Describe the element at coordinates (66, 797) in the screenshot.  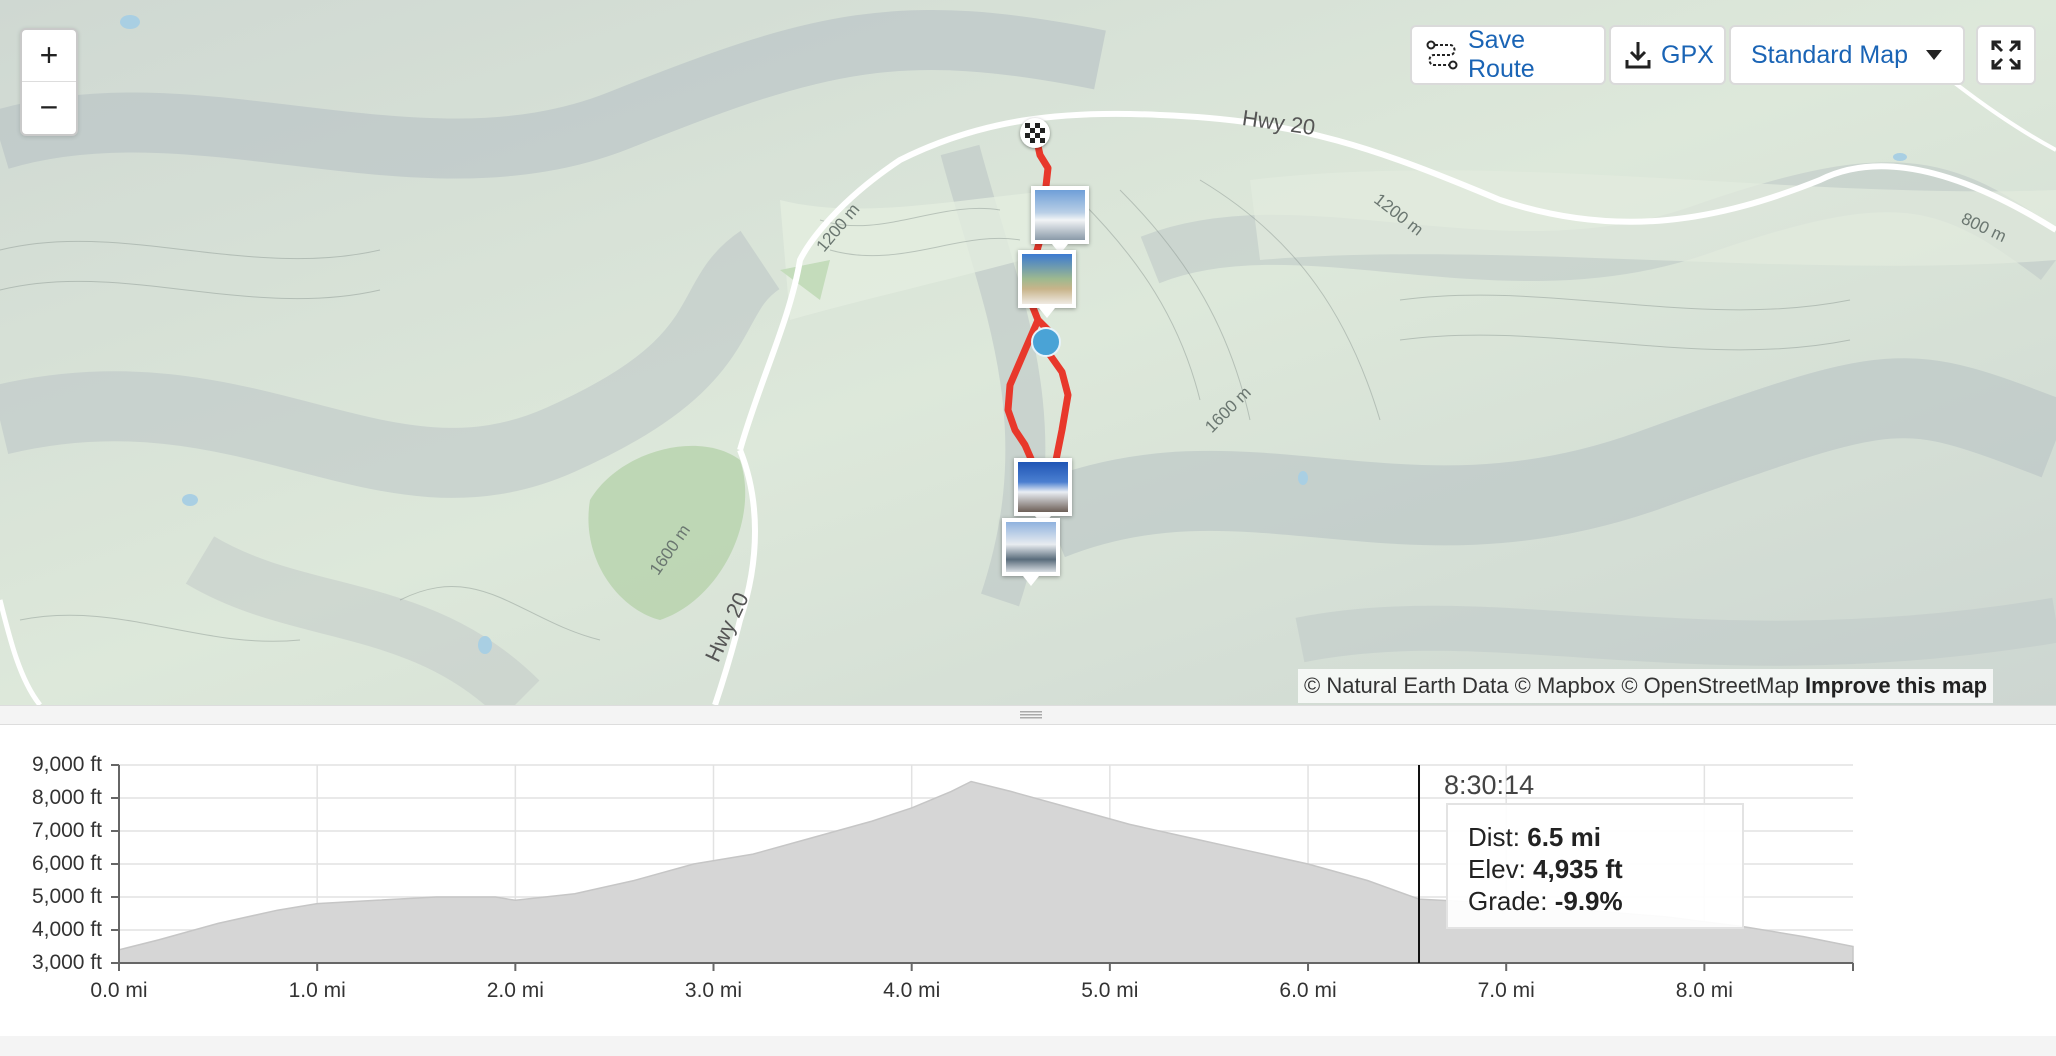
I see `y-tick-label: 8,000 ft` at that location.